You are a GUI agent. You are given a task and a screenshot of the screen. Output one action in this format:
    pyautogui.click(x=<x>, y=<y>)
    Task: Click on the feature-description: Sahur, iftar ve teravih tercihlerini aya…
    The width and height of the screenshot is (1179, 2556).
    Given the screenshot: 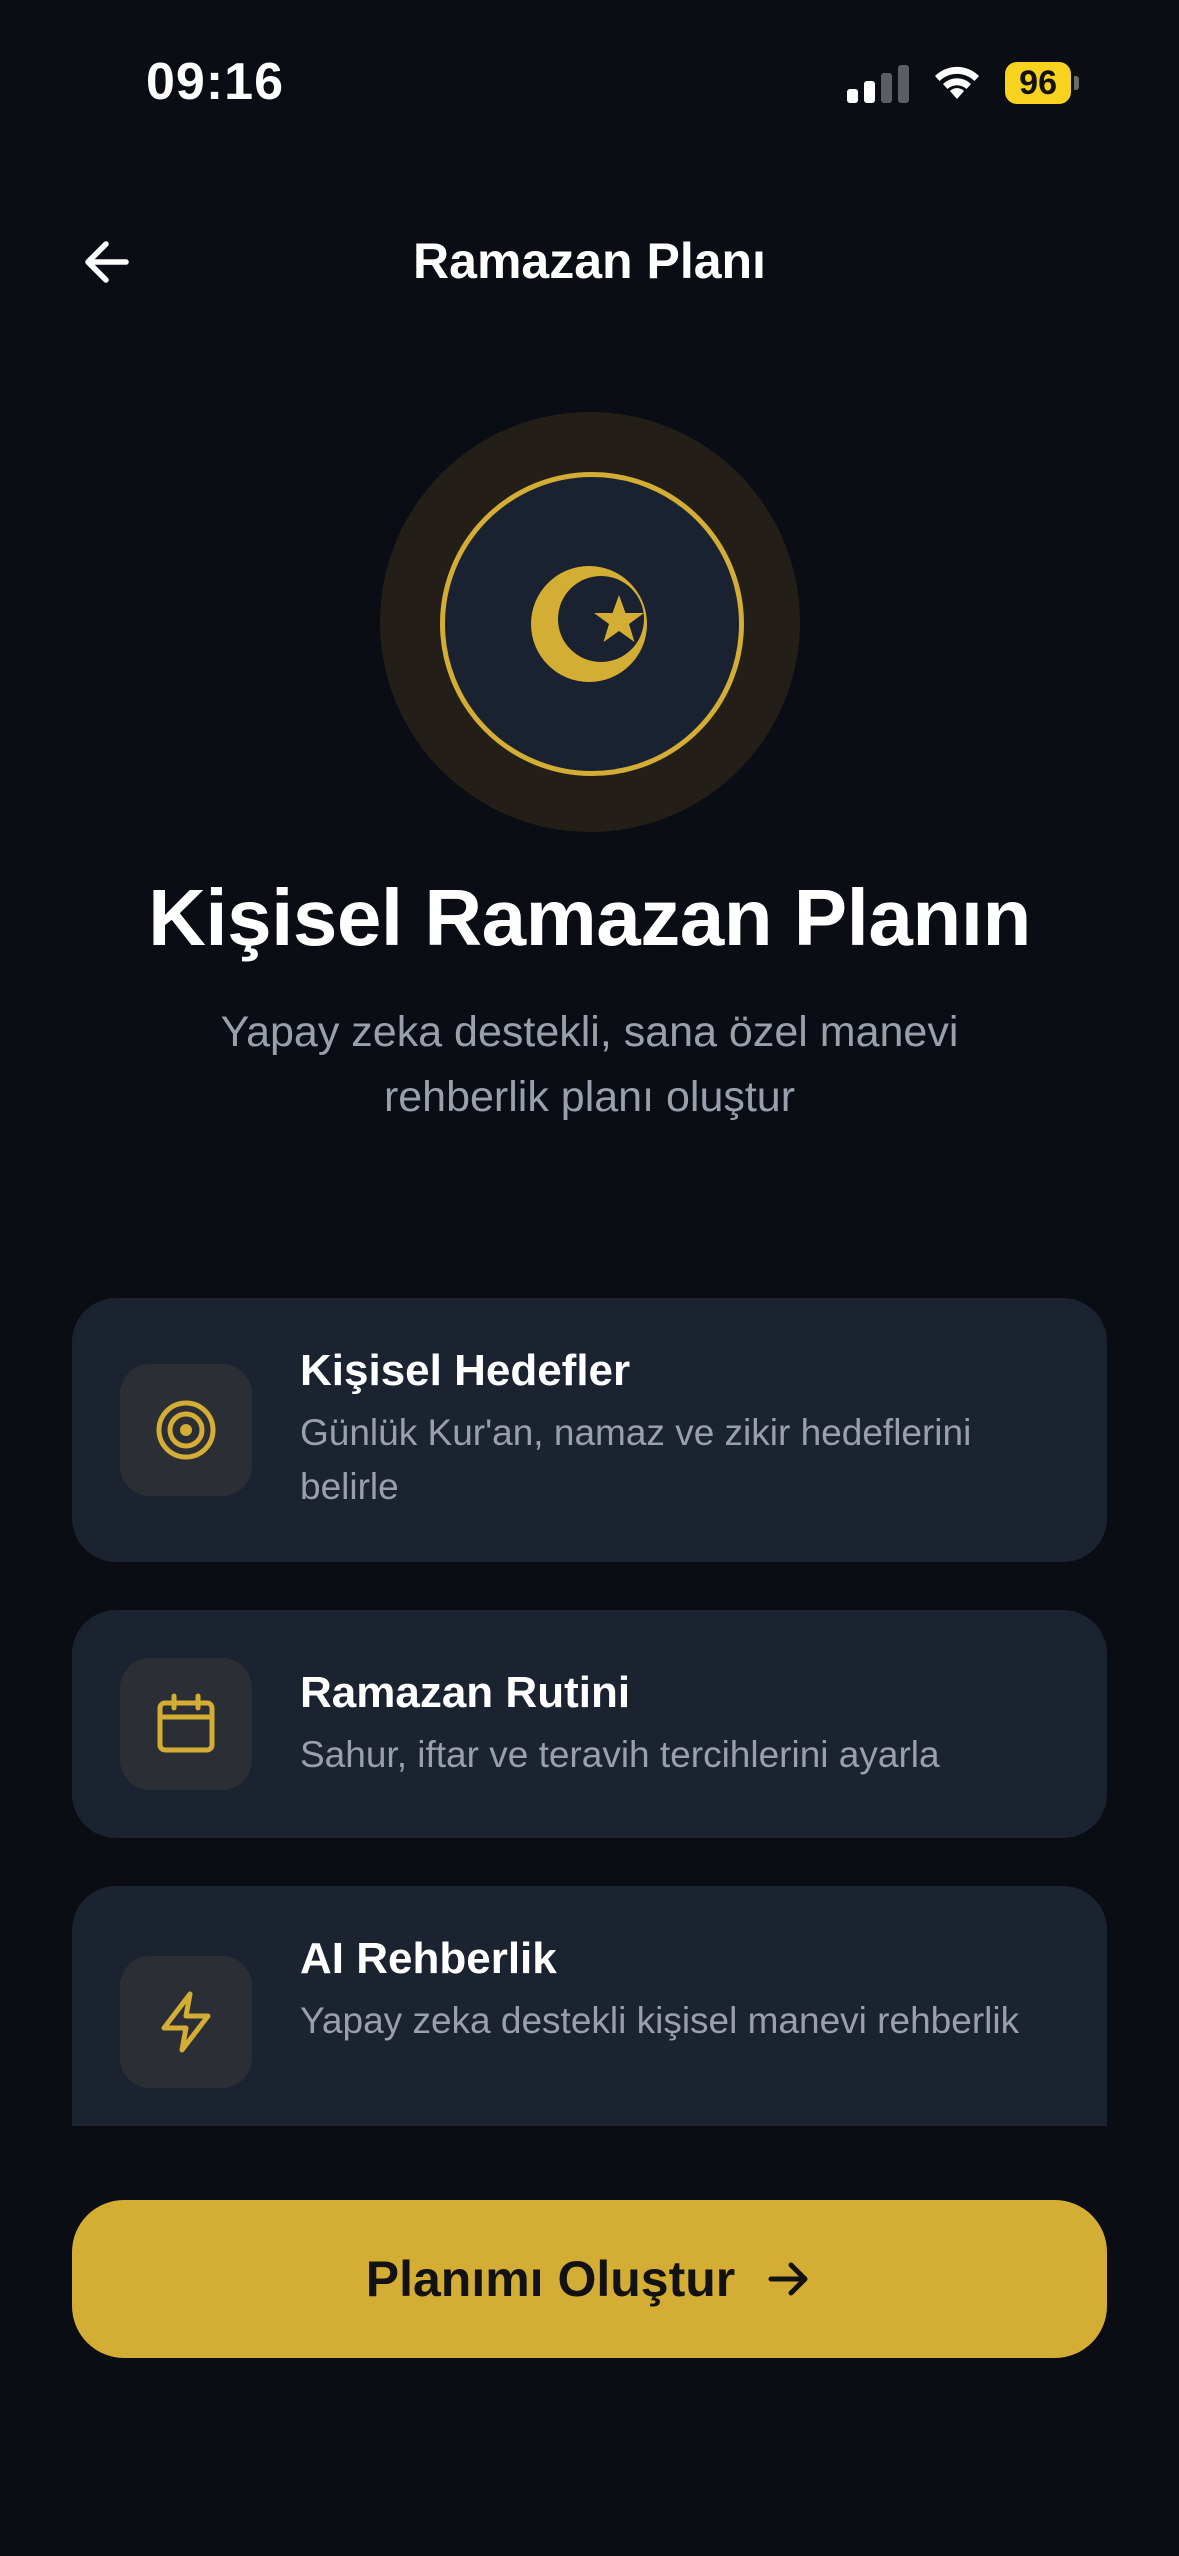 What is the action you would take?
    pyautogui.click(x=620, y=1754)
    